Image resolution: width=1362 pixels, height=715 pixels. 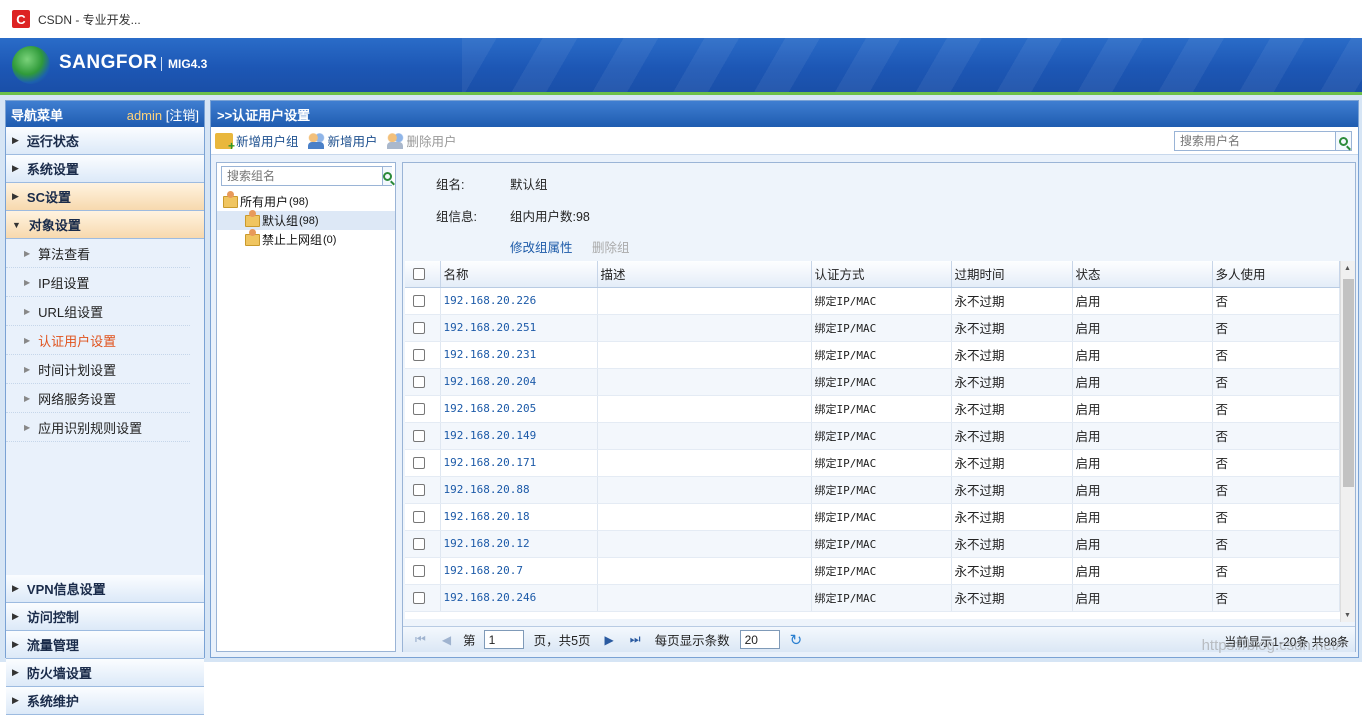 What do you see at coordinates (518, 516) in the screenshot?
I see `user-name-cell: 192.168.20.18` at bounding box center [518, 516].